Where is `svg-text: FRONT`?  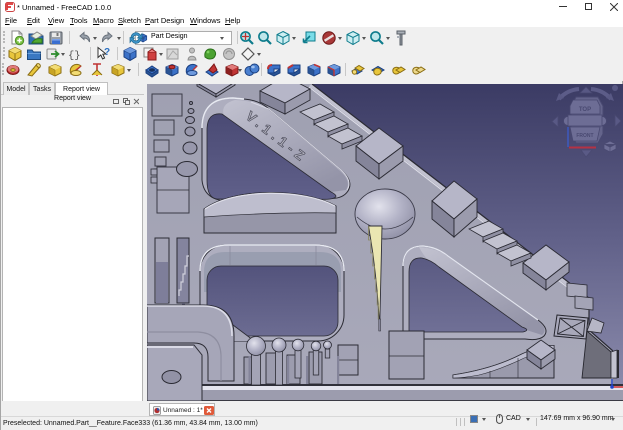 svg-text: FRONT is located at coordinates (584, 136).